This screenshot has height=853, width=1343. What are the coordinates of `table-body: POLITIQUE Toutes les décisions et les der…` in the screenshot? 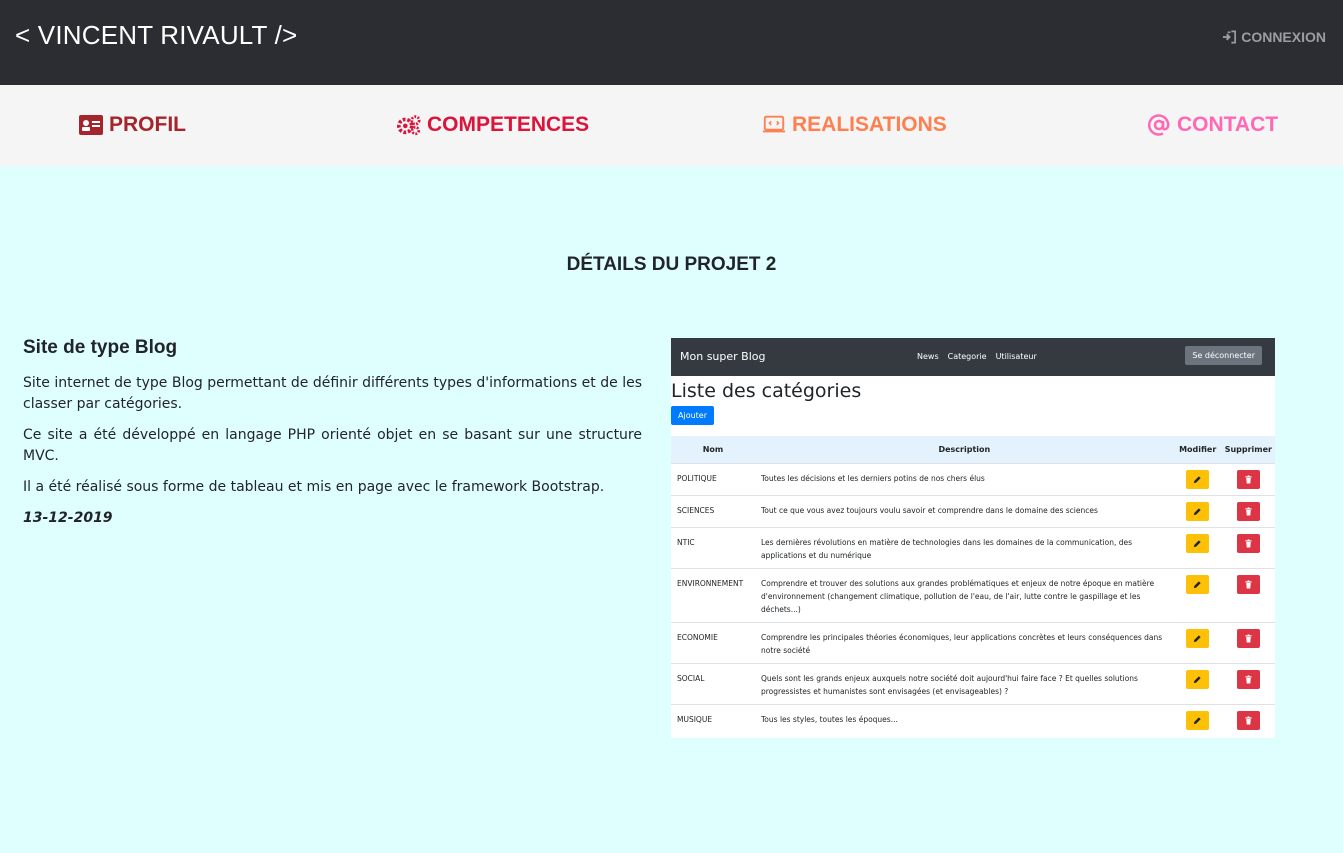 It's located at (973, 599).